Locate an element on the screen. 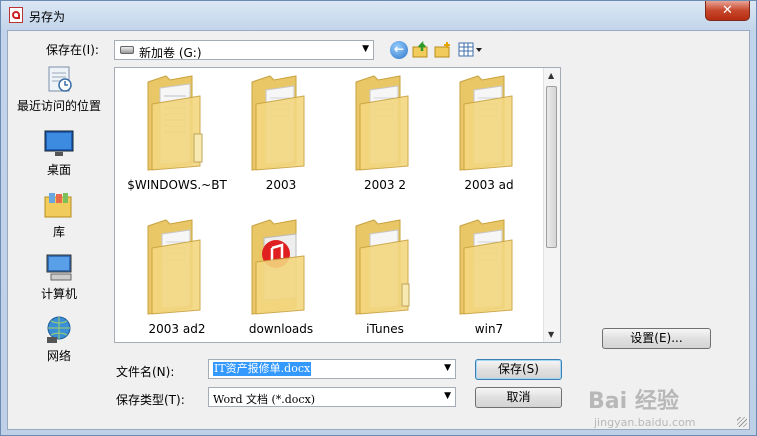 The image size is (757, 436). file-name: iTunes is located at coordinates (385, 329).